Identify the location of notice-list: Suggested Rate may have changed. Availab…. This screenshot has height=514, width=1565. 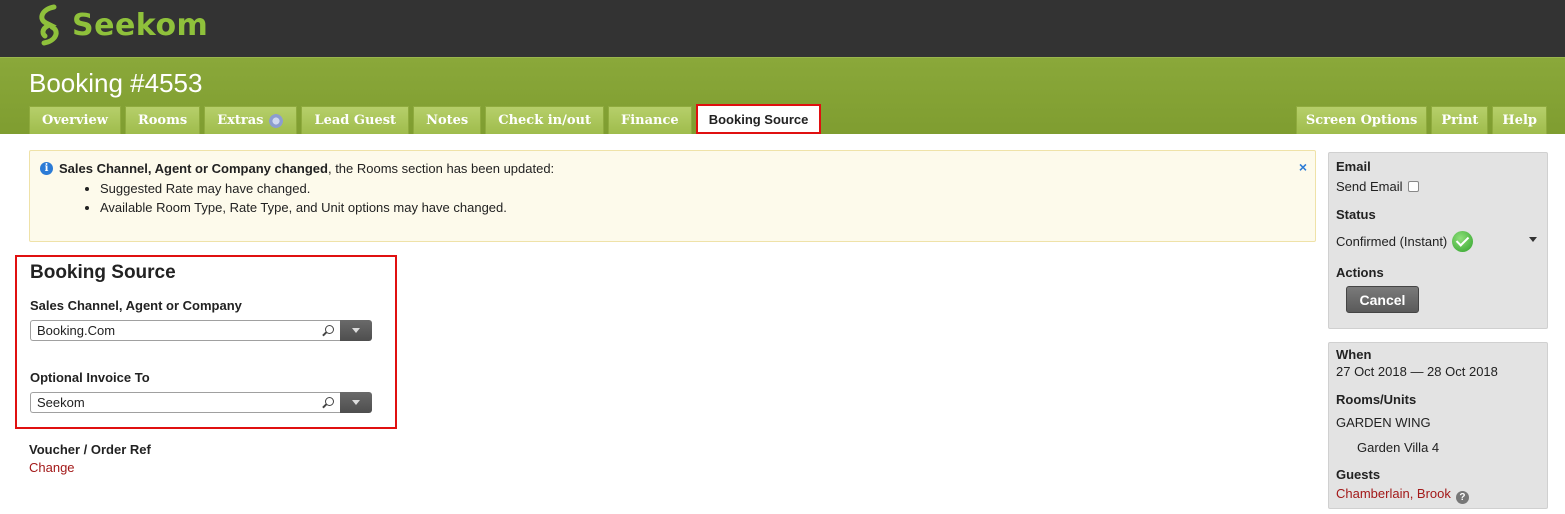
(303, 198).